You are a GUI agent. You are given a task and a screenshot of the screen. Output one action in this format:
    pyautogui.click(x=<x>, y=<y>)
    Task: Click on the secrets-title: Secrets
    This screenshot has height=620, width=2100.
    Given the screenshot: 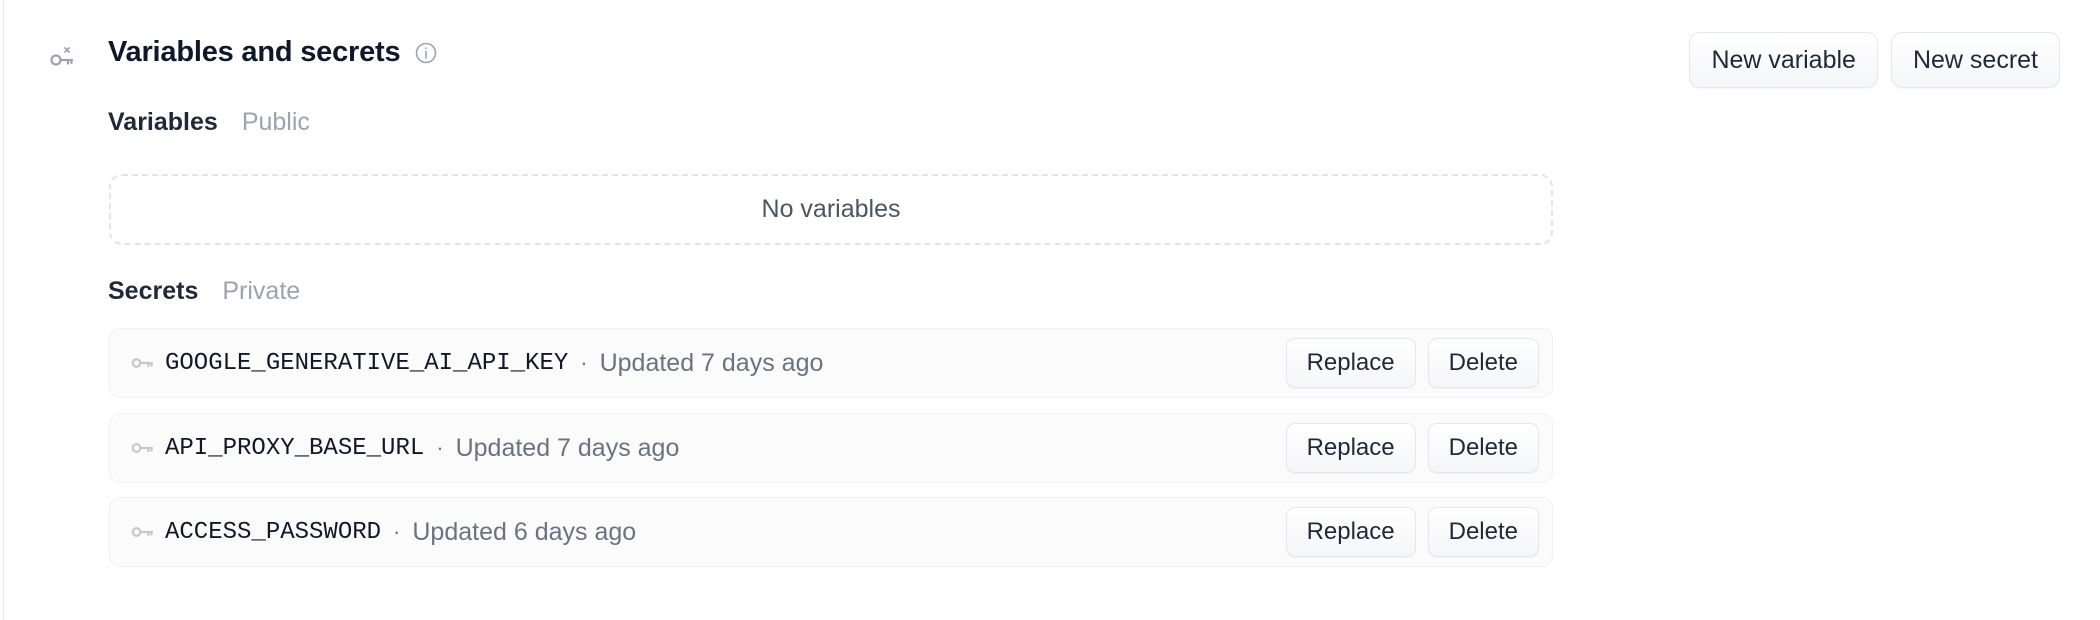 What is the action you would take?
    pyautogui.click(x=153, y=291)
    